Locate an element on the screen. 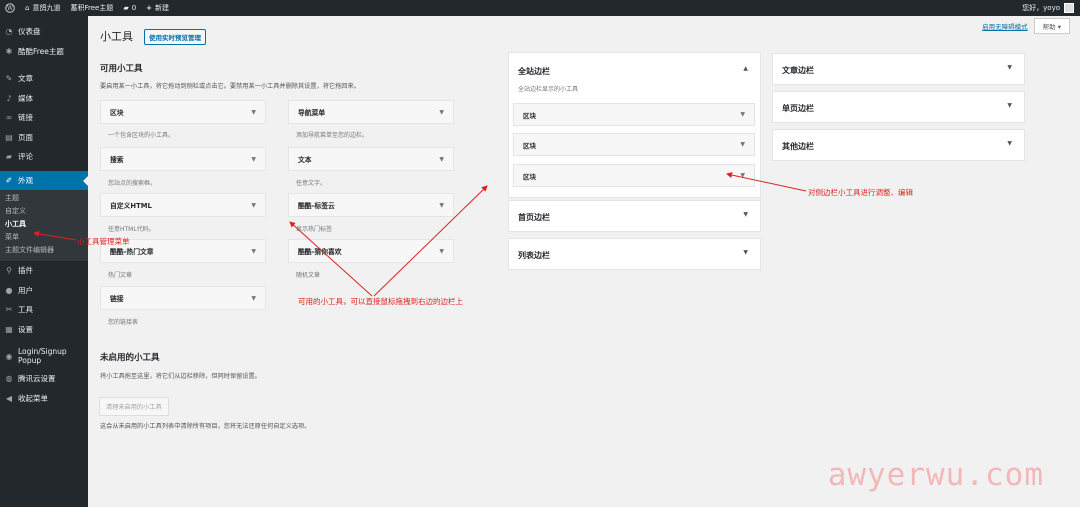 Image resolution: width=1080 pixels, height=507 pixels. new-label: 新建 is located at coordinates (162, 8).